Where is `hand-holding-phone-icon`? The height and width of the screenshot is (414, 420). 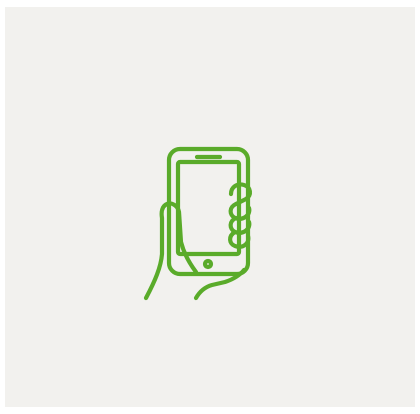 hand-holding-phone-icon is located at coordinates (197, 223).